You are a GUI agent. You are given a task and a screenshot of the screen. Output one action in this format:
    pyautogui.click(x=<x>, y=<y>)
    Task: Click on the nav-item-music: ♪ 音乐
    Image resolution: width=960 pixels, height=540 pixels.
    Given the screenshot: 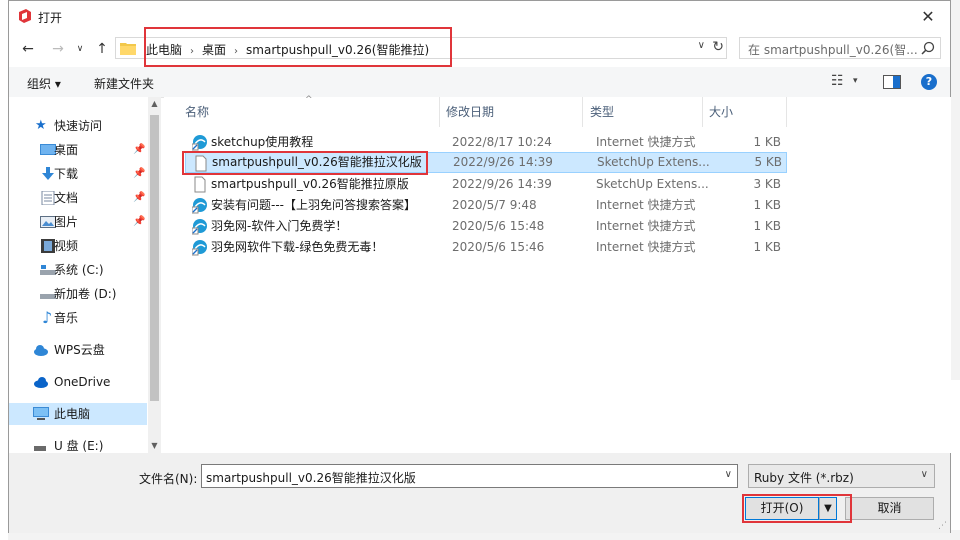 What is the action you would take?
    pyautogui.click(x=78, y=318)
    